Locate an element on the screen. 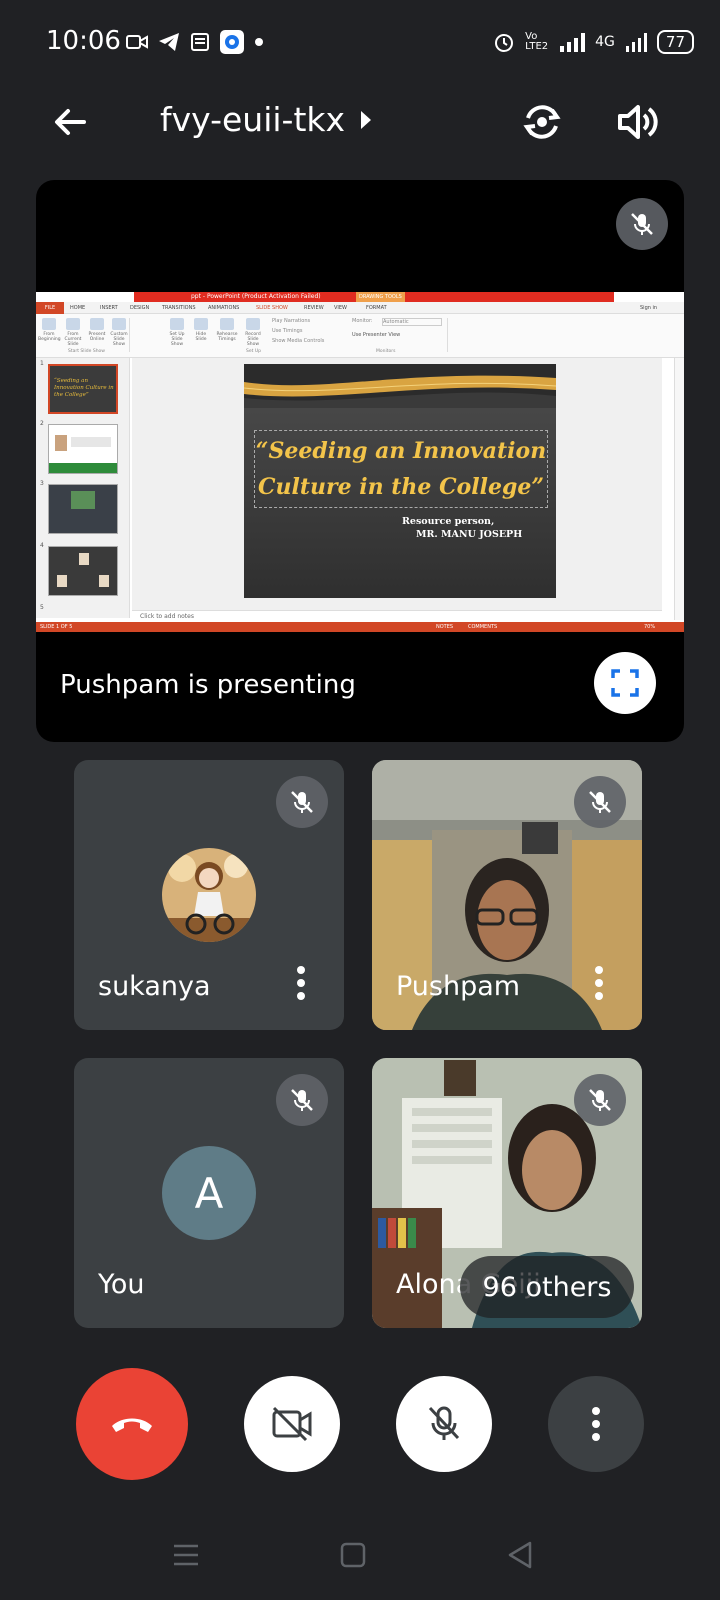 The width and height of the screenshot is (720, 1600). ribbon-check: Show Media Controls is located at coordinates (298, 341).